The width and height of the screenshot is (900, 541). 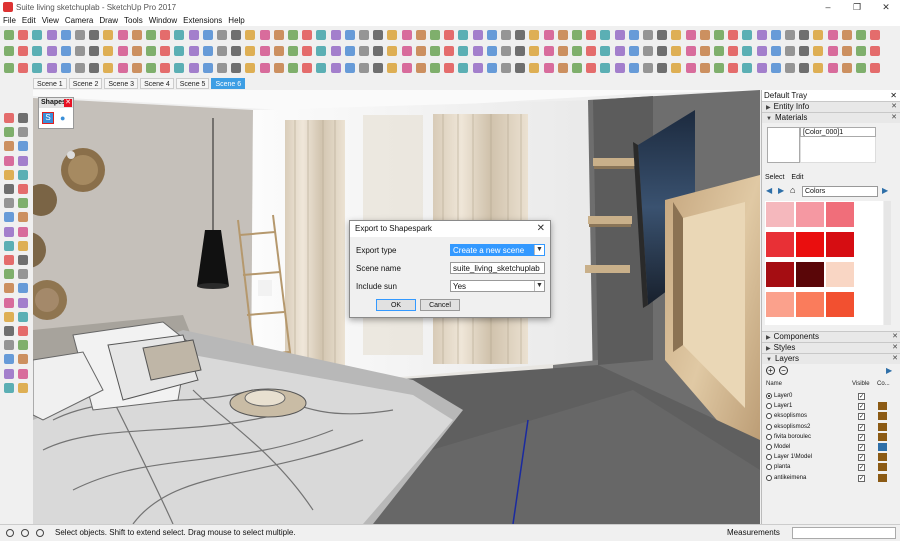 What do you see at coordinates (831, 106) in the screenshot?
I see `section-entity-info: ▶ Entity Info ✕` at bounding box center [831, 106].